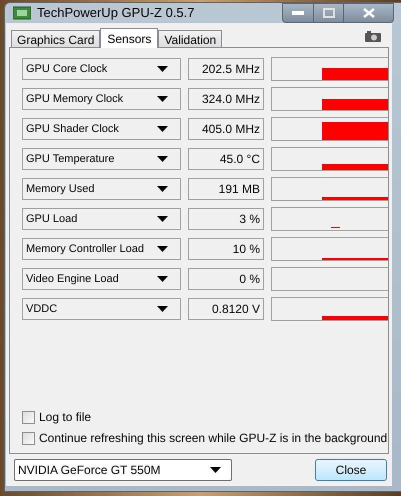  Describe the element at coordinates (226, 189) in the screenshot. I see `sensor-value: 191 MB` at that location.